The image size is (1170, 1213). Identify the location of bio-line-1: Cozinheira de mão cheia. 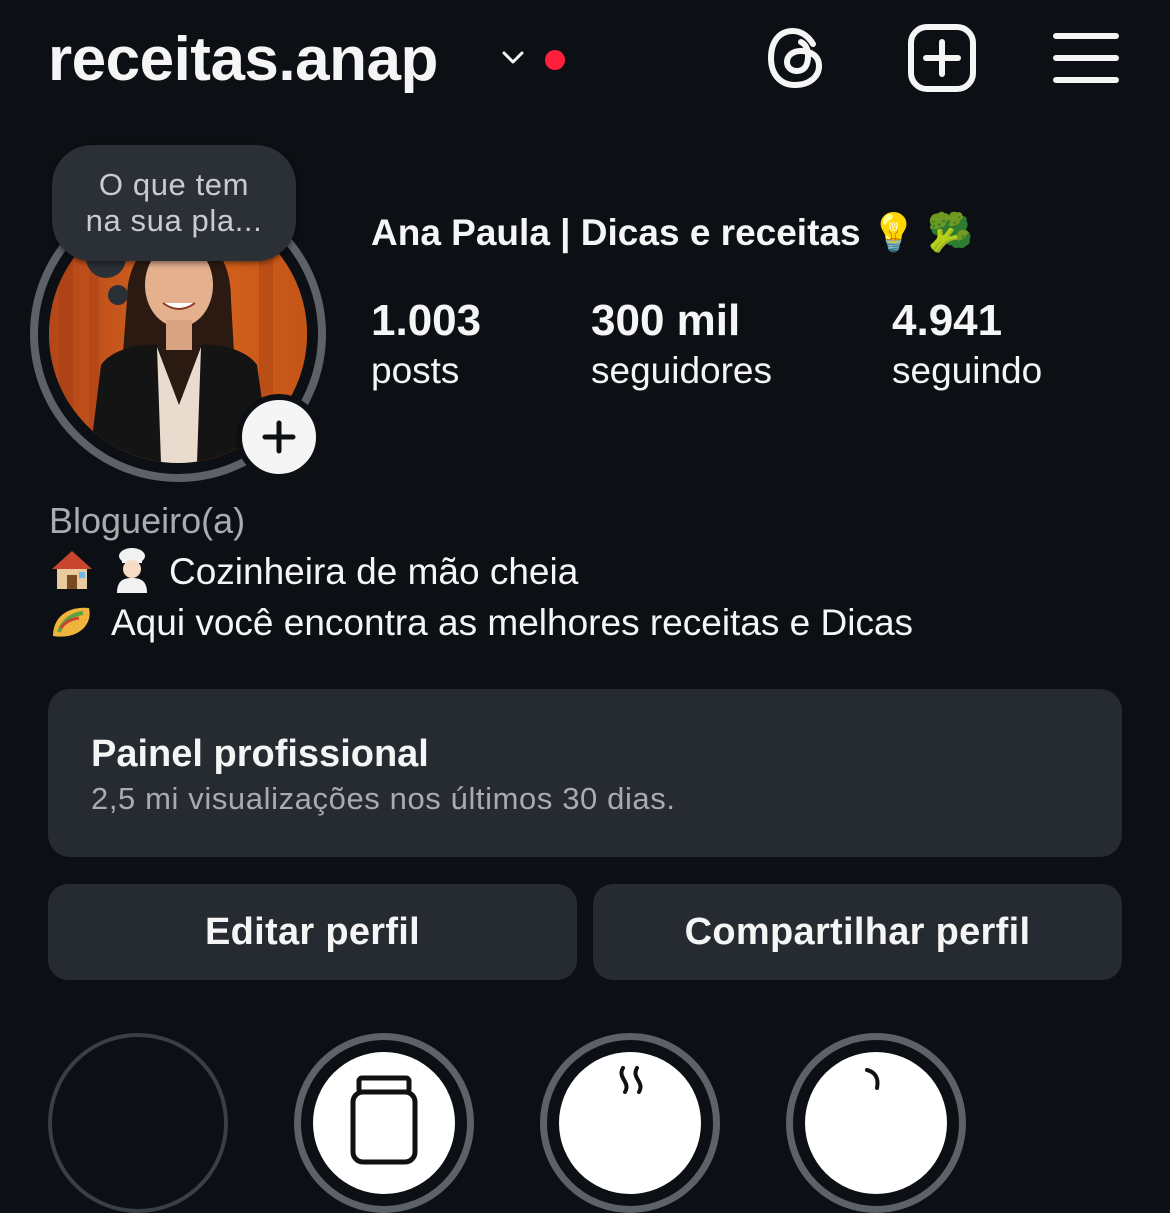
(314, 572).